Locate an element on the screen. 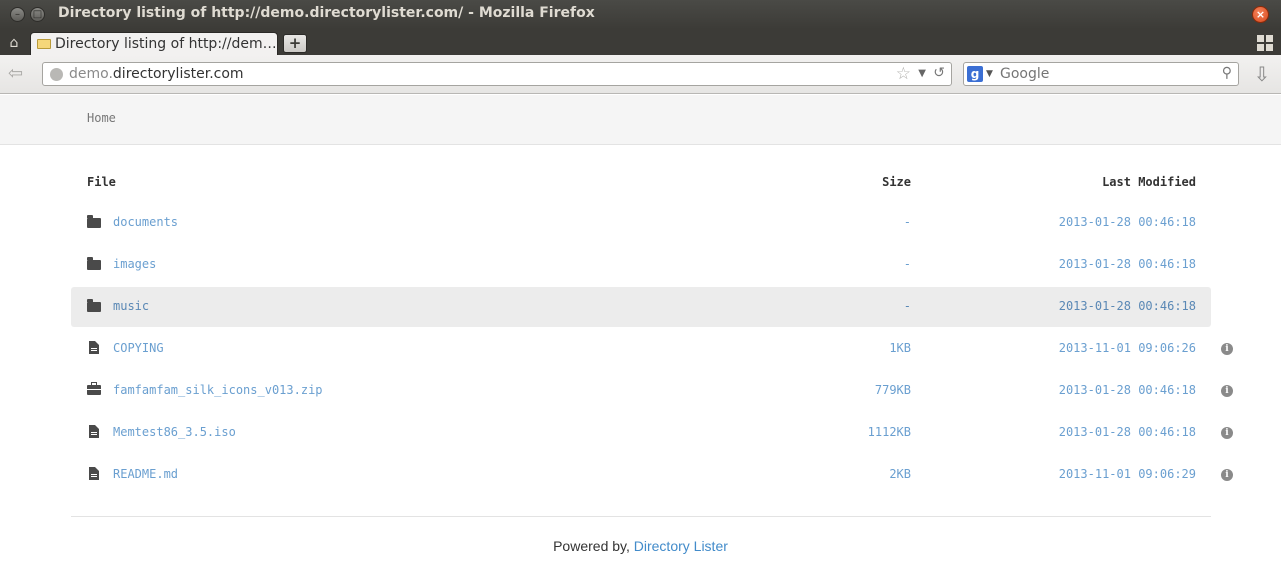 Image resolution: width=1281 pixels, height=568 pixels. tab-strip: ⌂ Directory listing of http://dem… + is located at coordinates (640, 42).